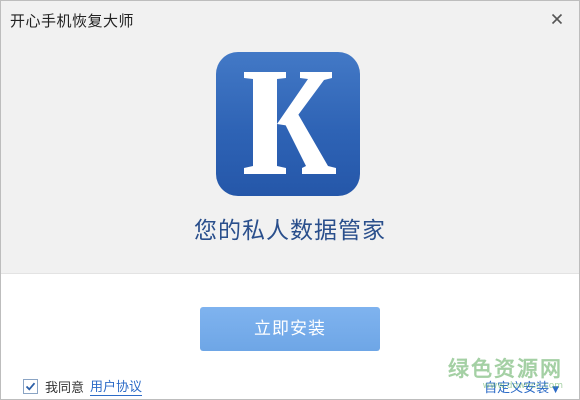 The image size is (580, 400). What do you see at coordinates (517, 388) in the screenshot?
I see `custom-install-label: 自定义安装` at bounding box center [517, 388].